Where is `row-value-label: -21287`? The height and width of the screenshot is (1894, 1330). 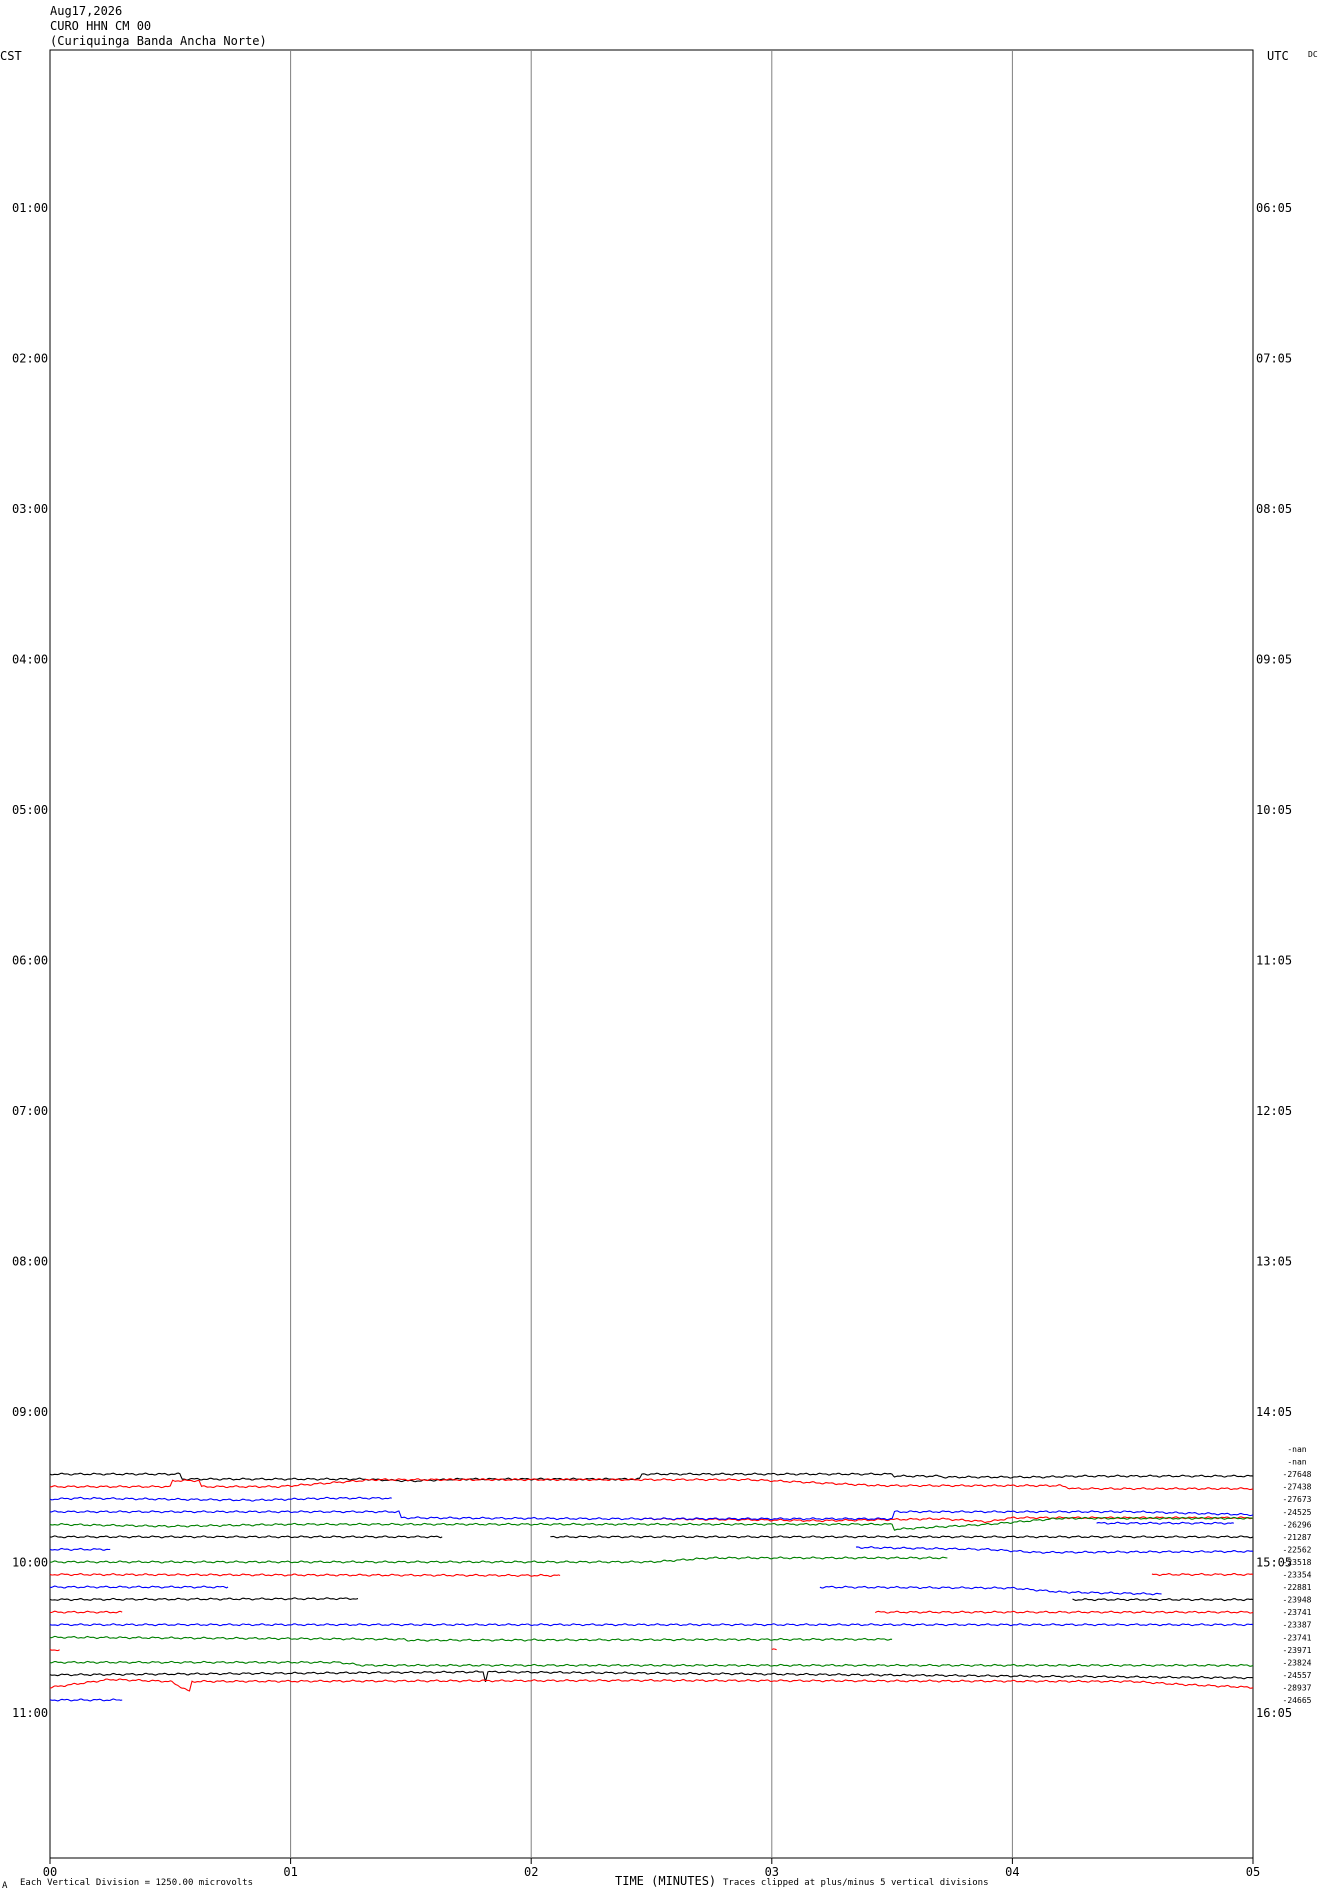 row-value-label: -21287 is located at coordinates (1297, 1537).